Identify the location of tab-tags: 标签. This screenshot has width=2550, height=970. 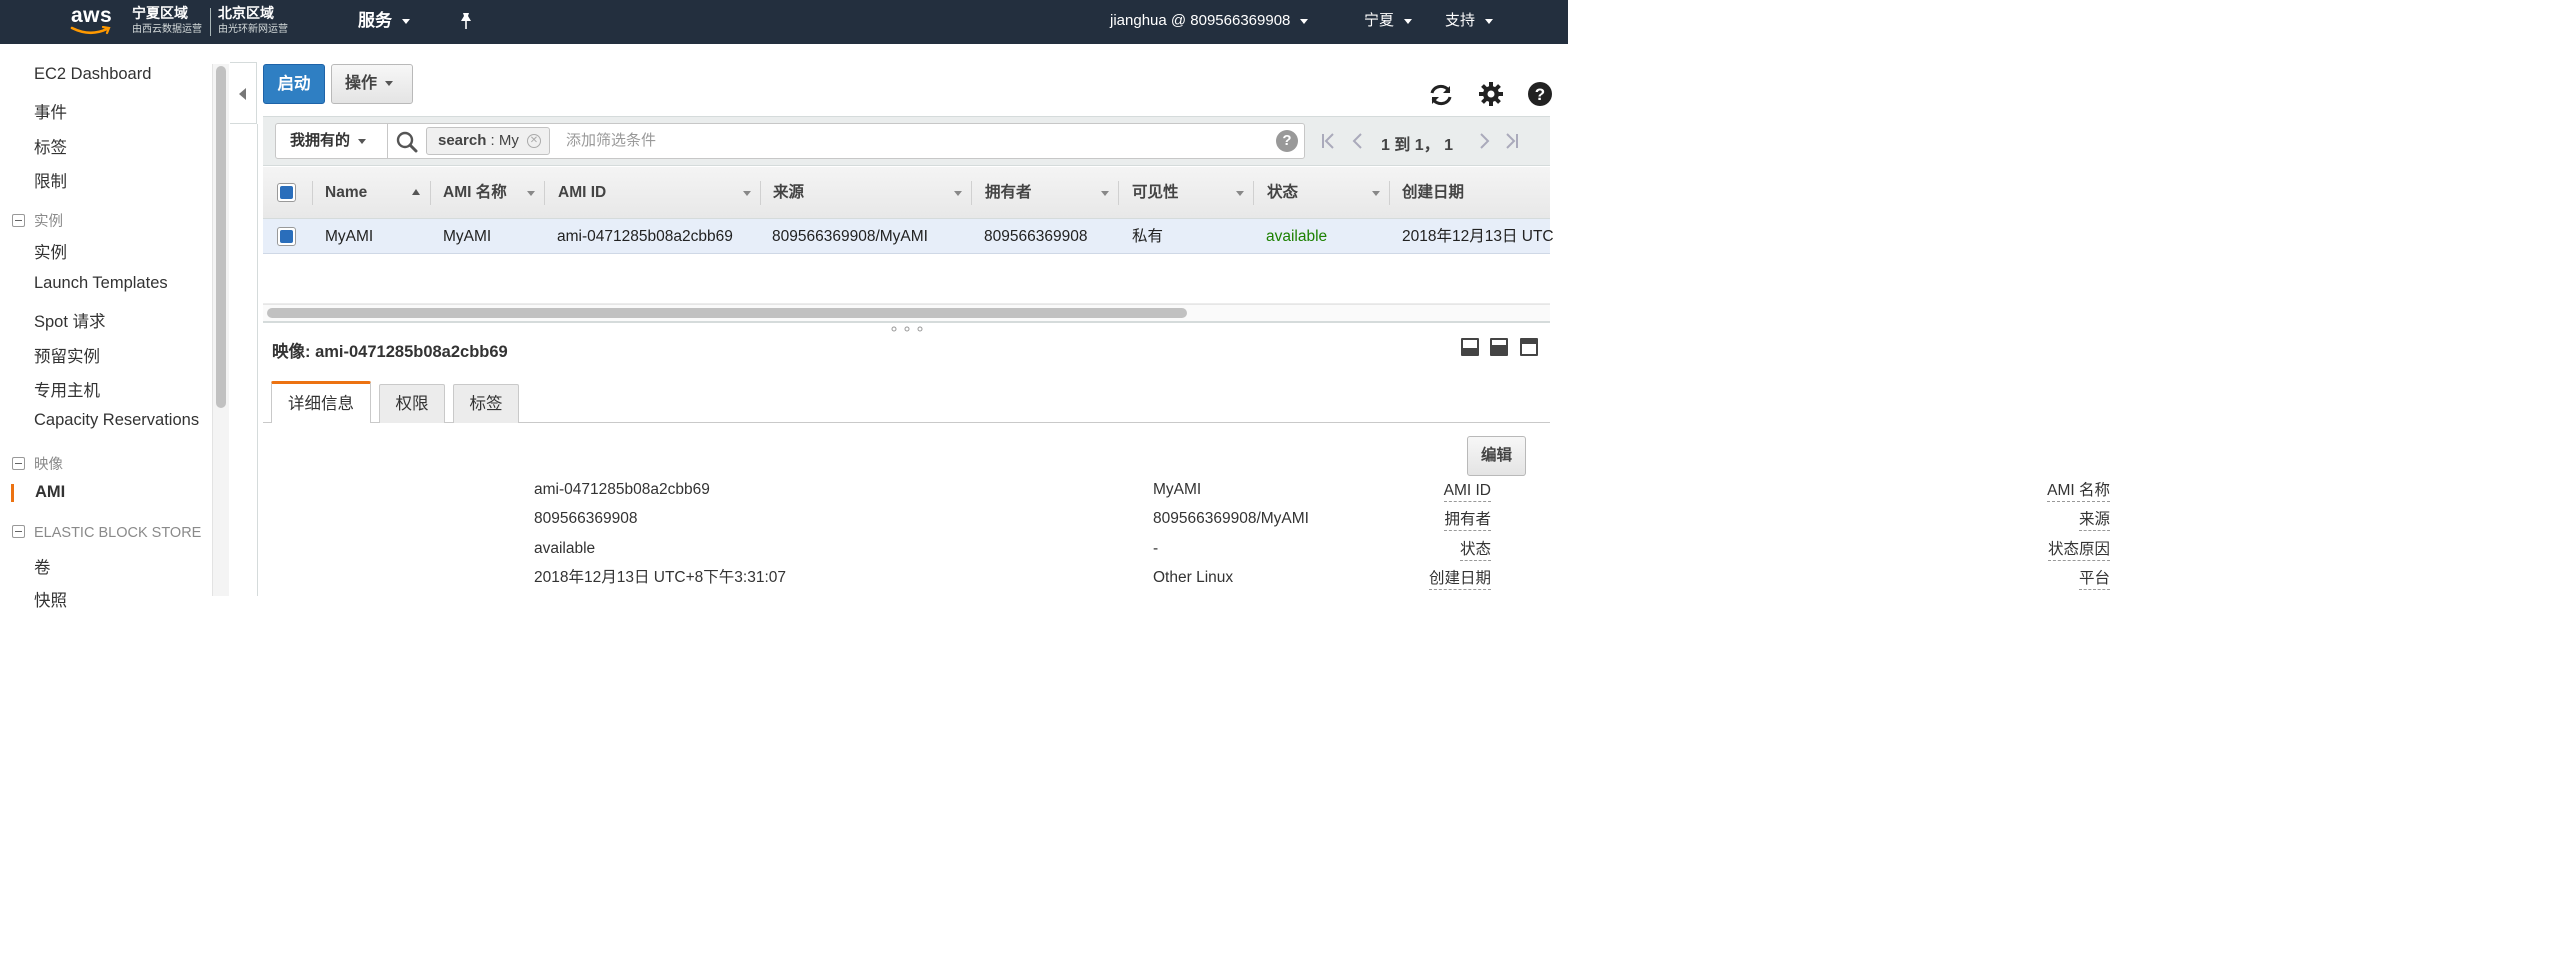
(486, 403).